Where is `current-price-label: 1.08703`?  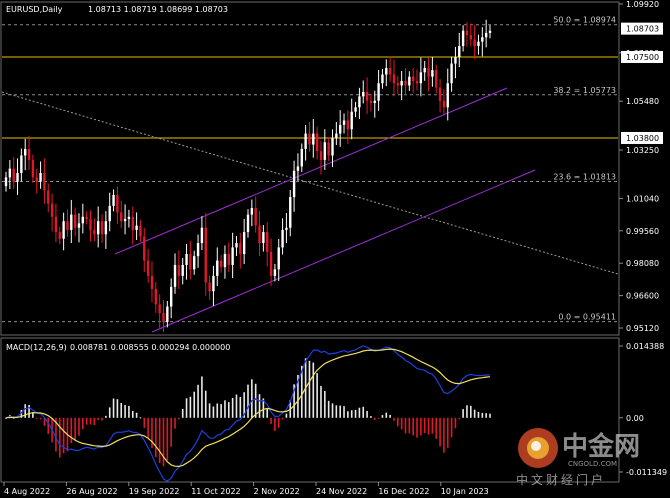
current-price-label: 1.08703 is located at coordinates (642, 29).